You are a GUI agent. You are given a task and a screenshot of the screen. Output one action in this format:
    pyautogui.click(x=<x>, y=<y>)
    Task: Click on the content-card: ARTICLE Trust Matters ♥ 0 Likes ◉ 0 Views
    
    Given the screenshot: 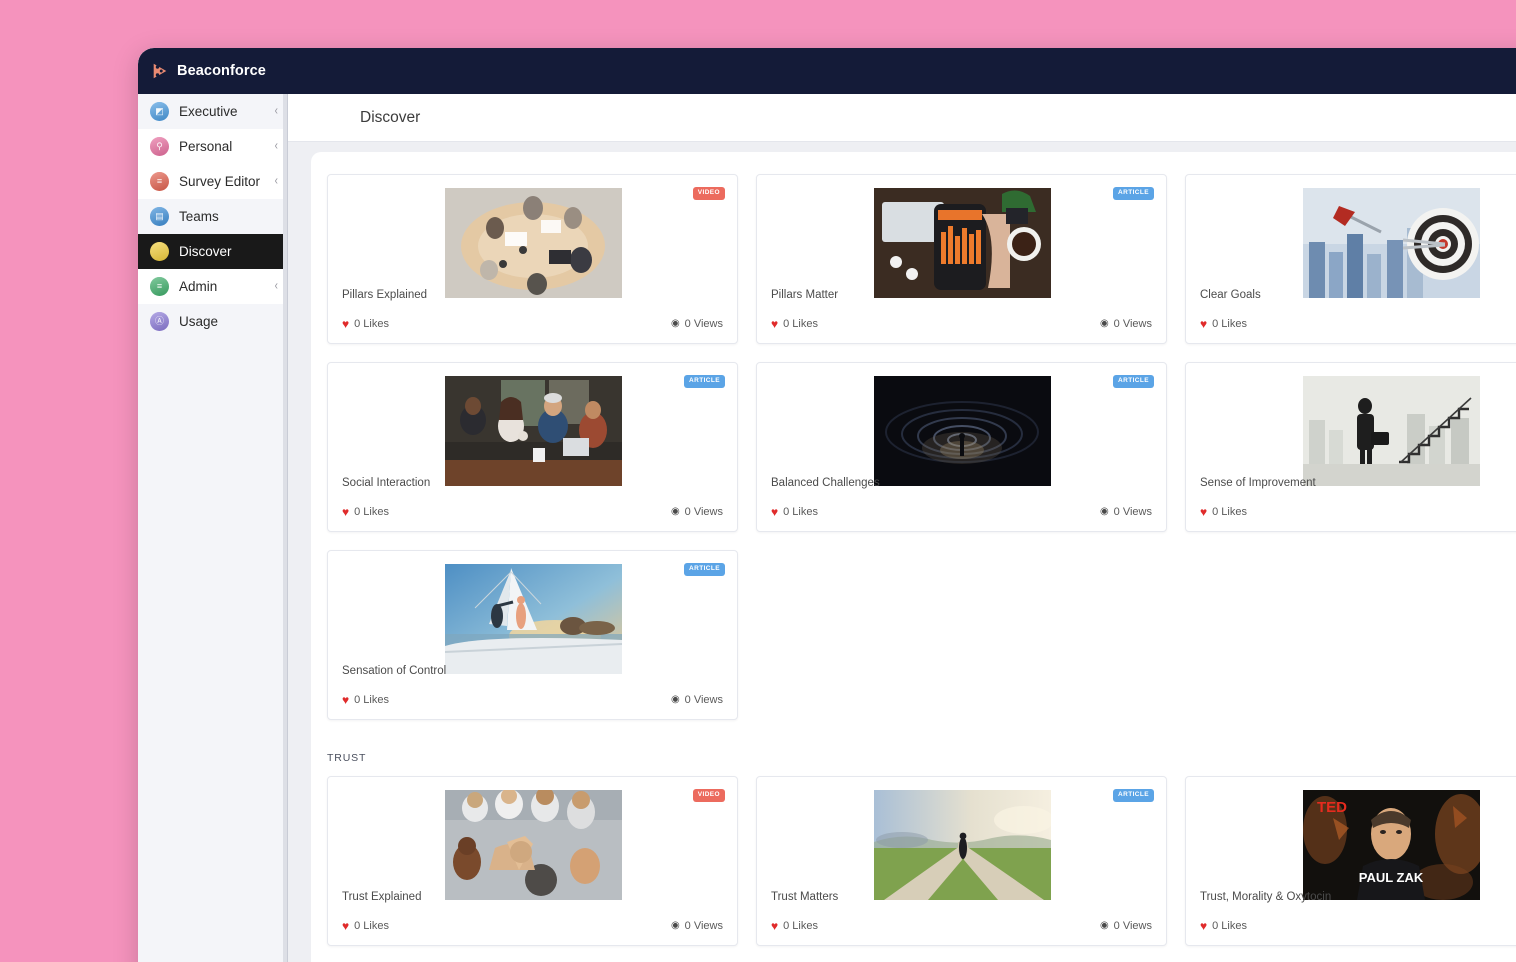 What is the action you would take?
    pyautogui.click(x=961, y=861)
    